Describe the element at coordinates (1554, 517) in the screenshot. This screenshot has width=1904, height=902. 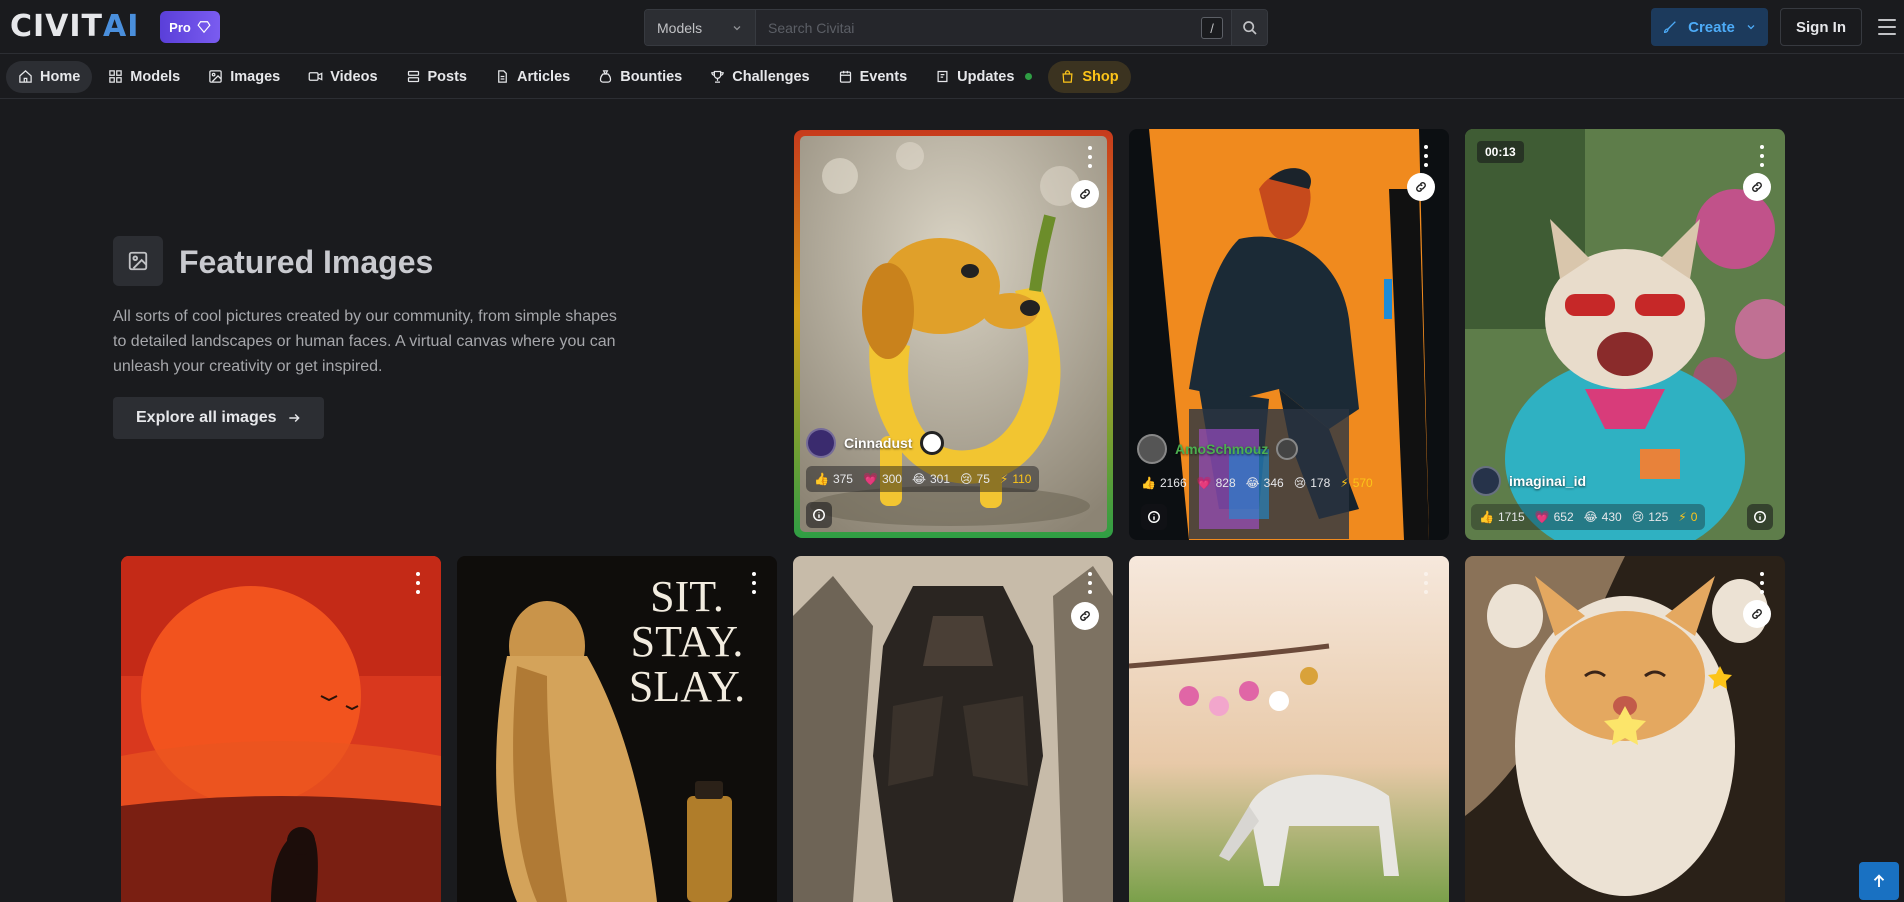
I see `heart-reaction: 💗 652` at that location.